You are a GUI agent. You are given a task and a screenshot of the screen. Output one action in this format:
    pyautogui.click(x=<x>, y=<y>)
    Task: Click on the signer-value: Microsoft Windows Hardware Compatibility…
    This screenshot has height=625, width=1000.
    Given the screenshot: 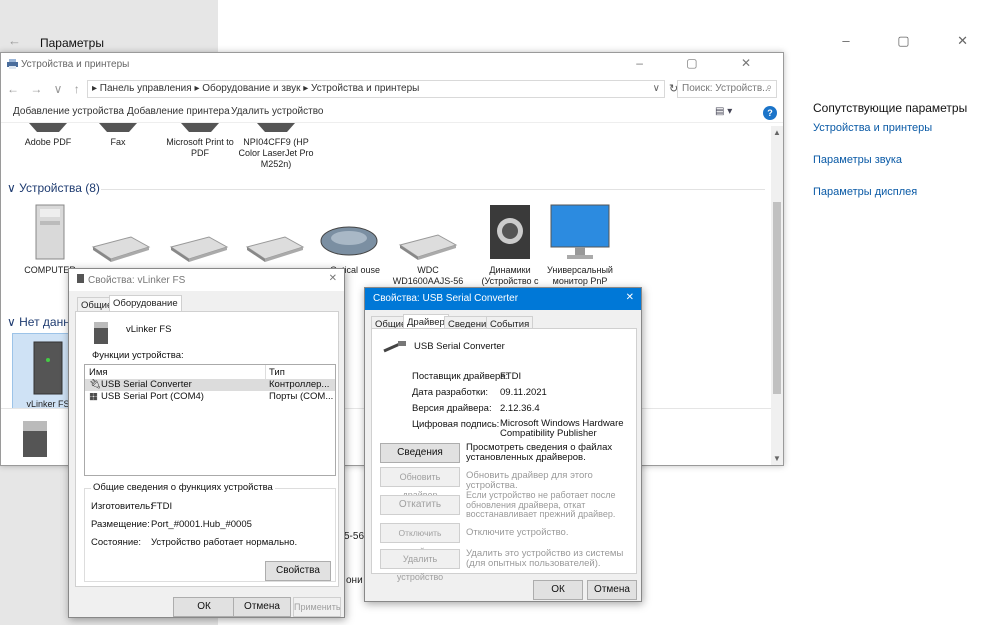 What is the action you would take?
    pyautogui.click(x=562, y=428)
    